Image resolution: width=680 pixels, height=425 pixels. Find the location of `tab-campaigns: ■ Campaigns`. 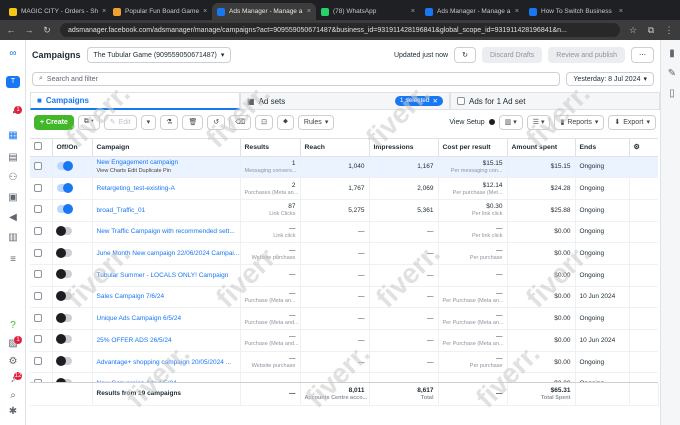

tab-campaigns: ■ Campaigns is located at coordinates (135, 101).